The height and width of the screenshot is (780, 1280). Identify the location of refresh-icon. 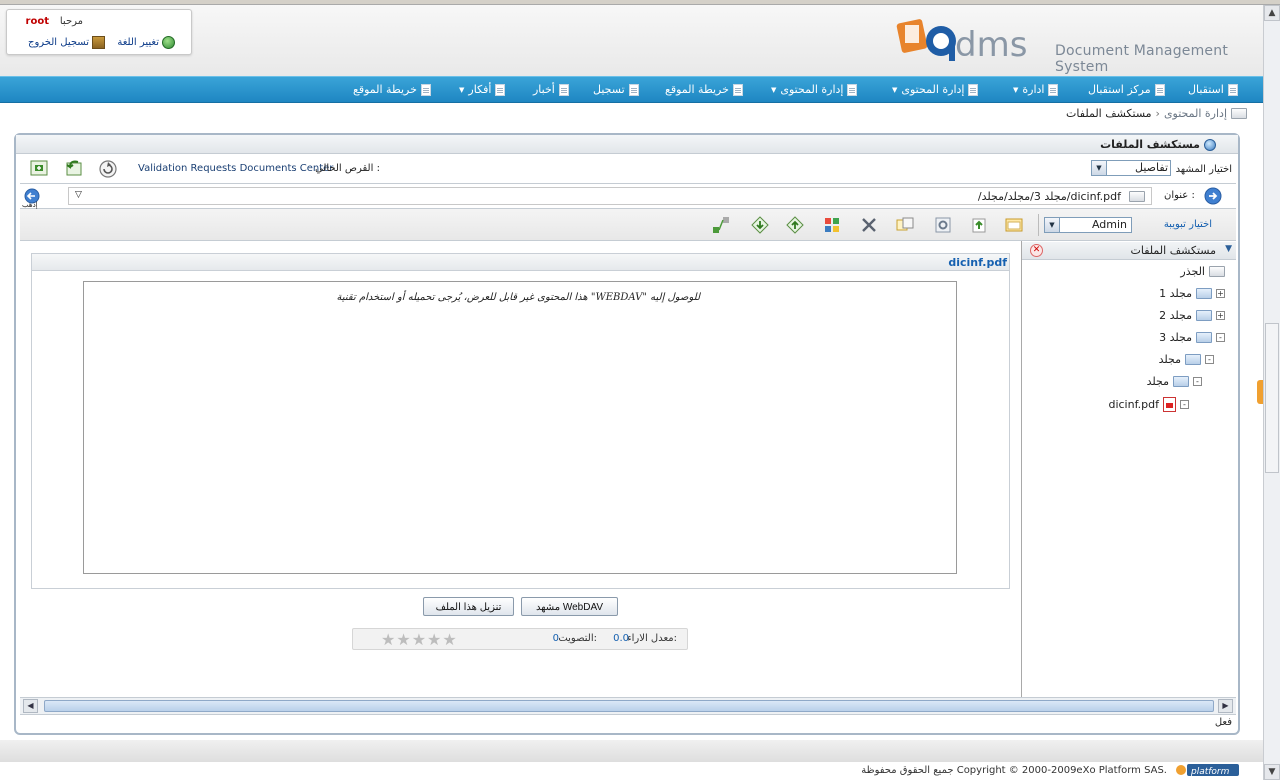
(108, 169).